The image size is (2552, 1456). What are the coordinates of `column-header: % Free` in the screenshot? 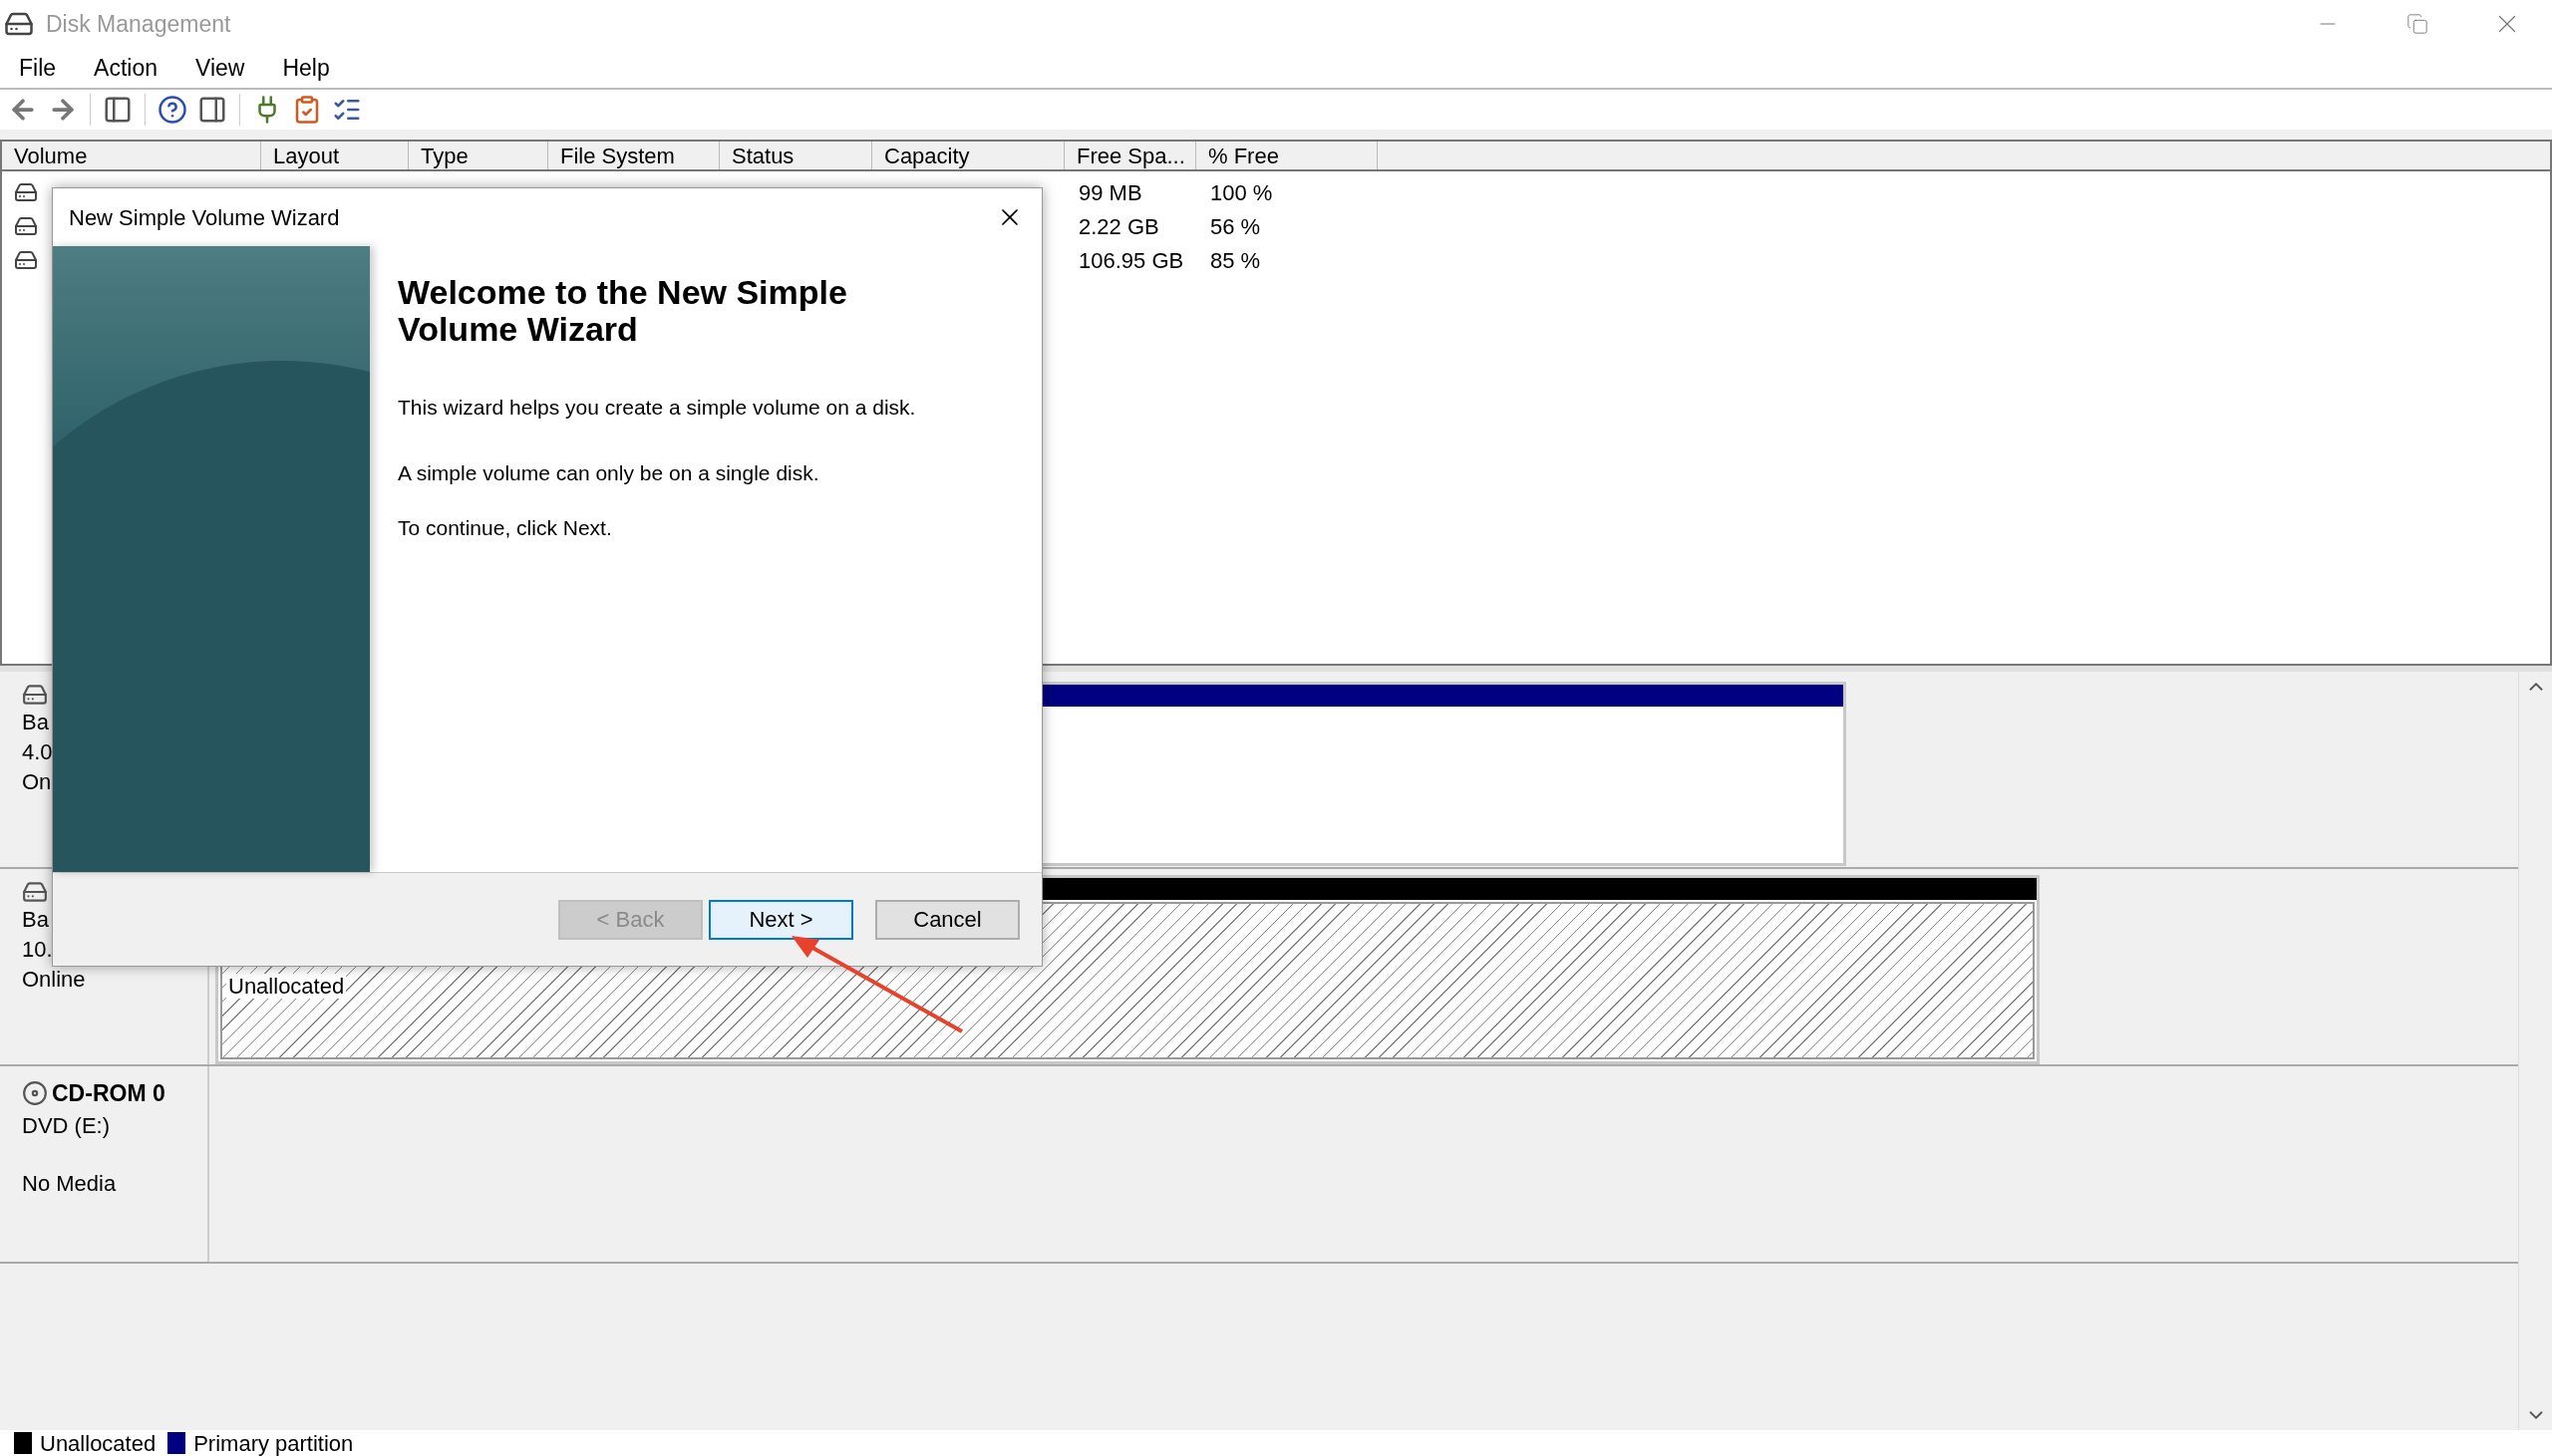 It's located at (1287, 155).